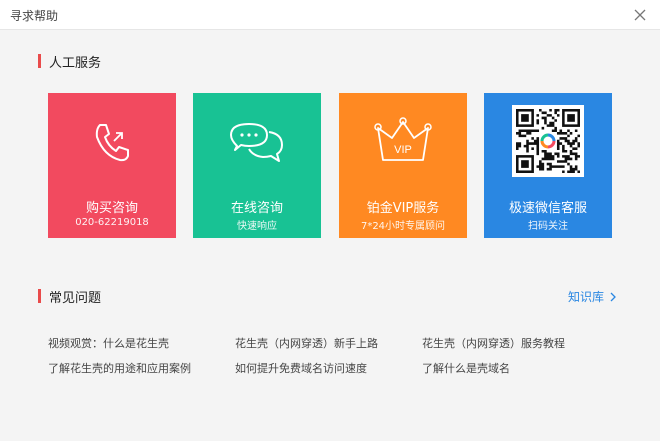 The height and width of the screenshot is (441, 660). What do you see at coordinates (330, 15) in the screenshot?
I see `title-bar: 寻求帮助` at bounding box center [330, 15].